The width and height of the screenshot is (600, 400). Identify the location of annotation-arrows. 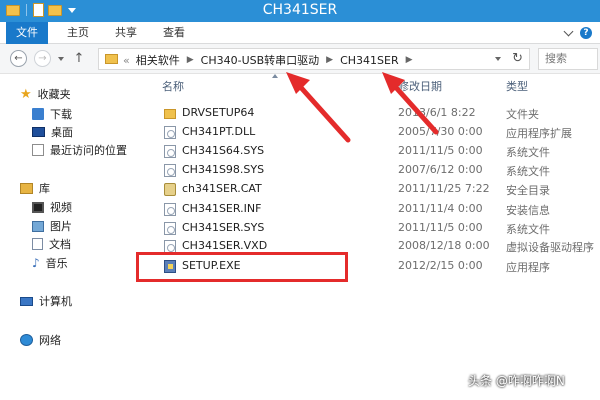
(362, 107).